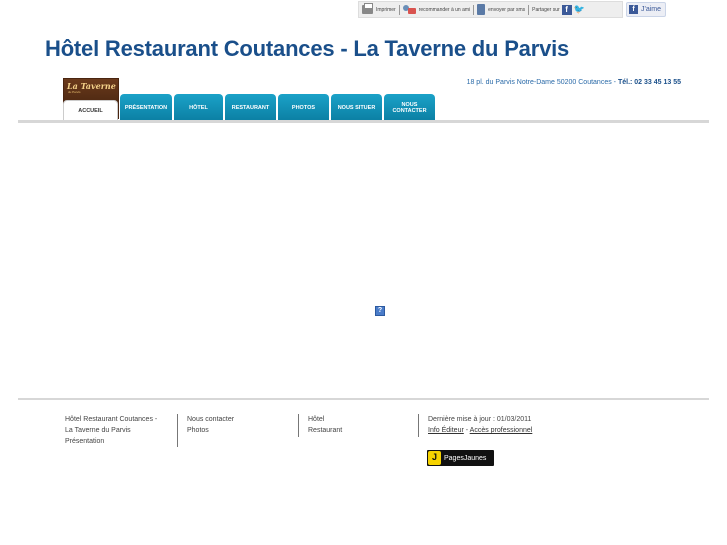 The height and width of the screenshot is (545, 727). What do you see at coordinates (363, 121) in the screenshot?
I see `header-divider` at bounding box center [363, 121].